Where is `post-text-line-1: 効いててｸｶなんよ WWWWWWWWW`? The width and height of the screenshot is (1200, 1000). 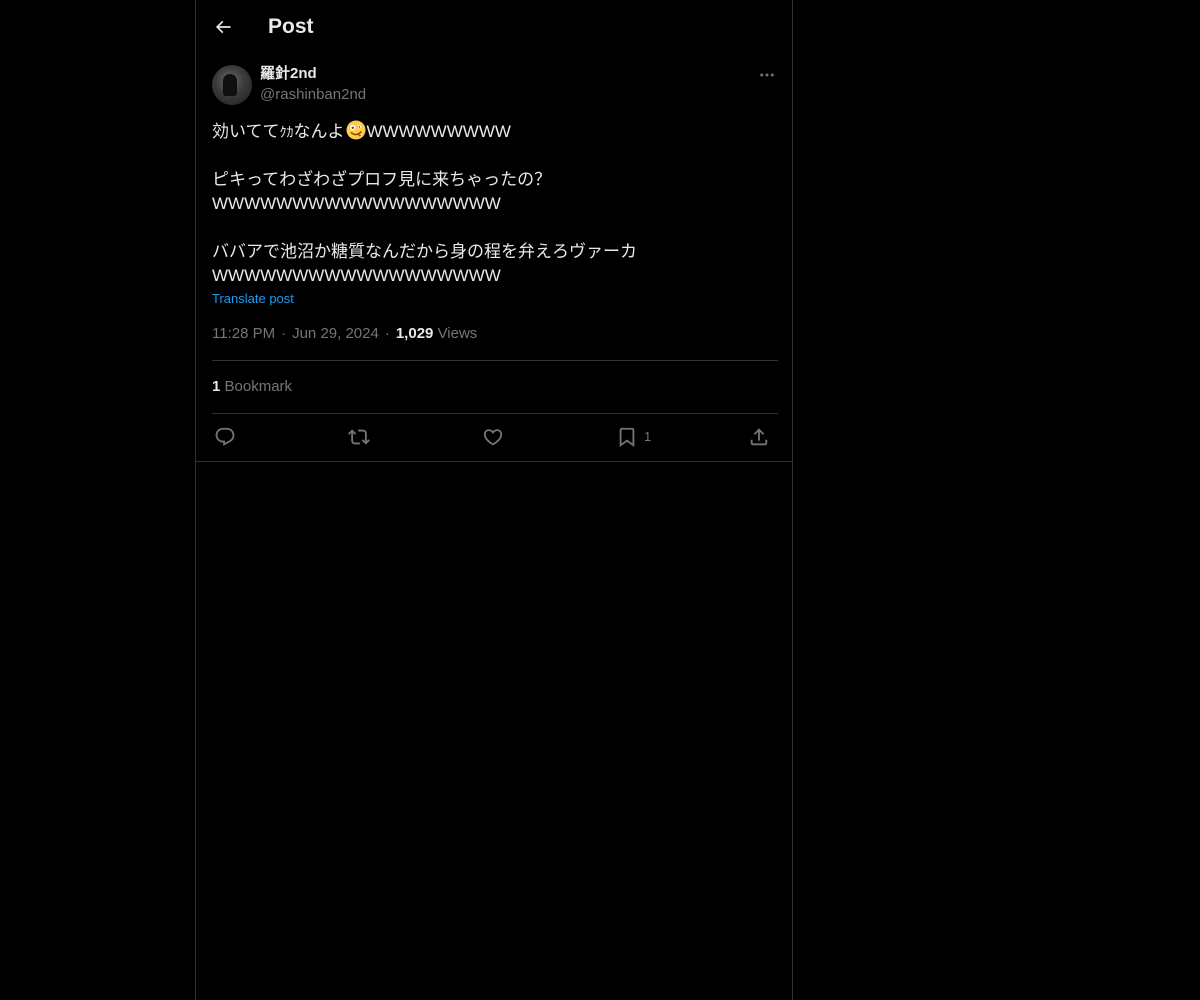
post-text-line-1: 効いててｸｶなんよ WWWWWWWWW is located at coordinates (492, 132).